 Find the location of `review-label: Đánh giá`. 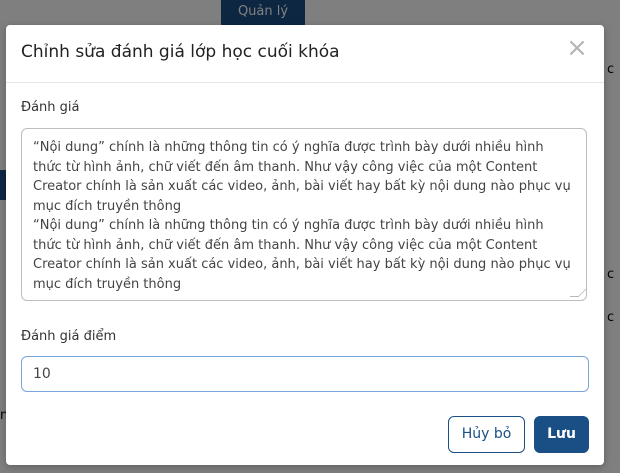

review-label: Đánh giá is located at coordinates (50, 107).